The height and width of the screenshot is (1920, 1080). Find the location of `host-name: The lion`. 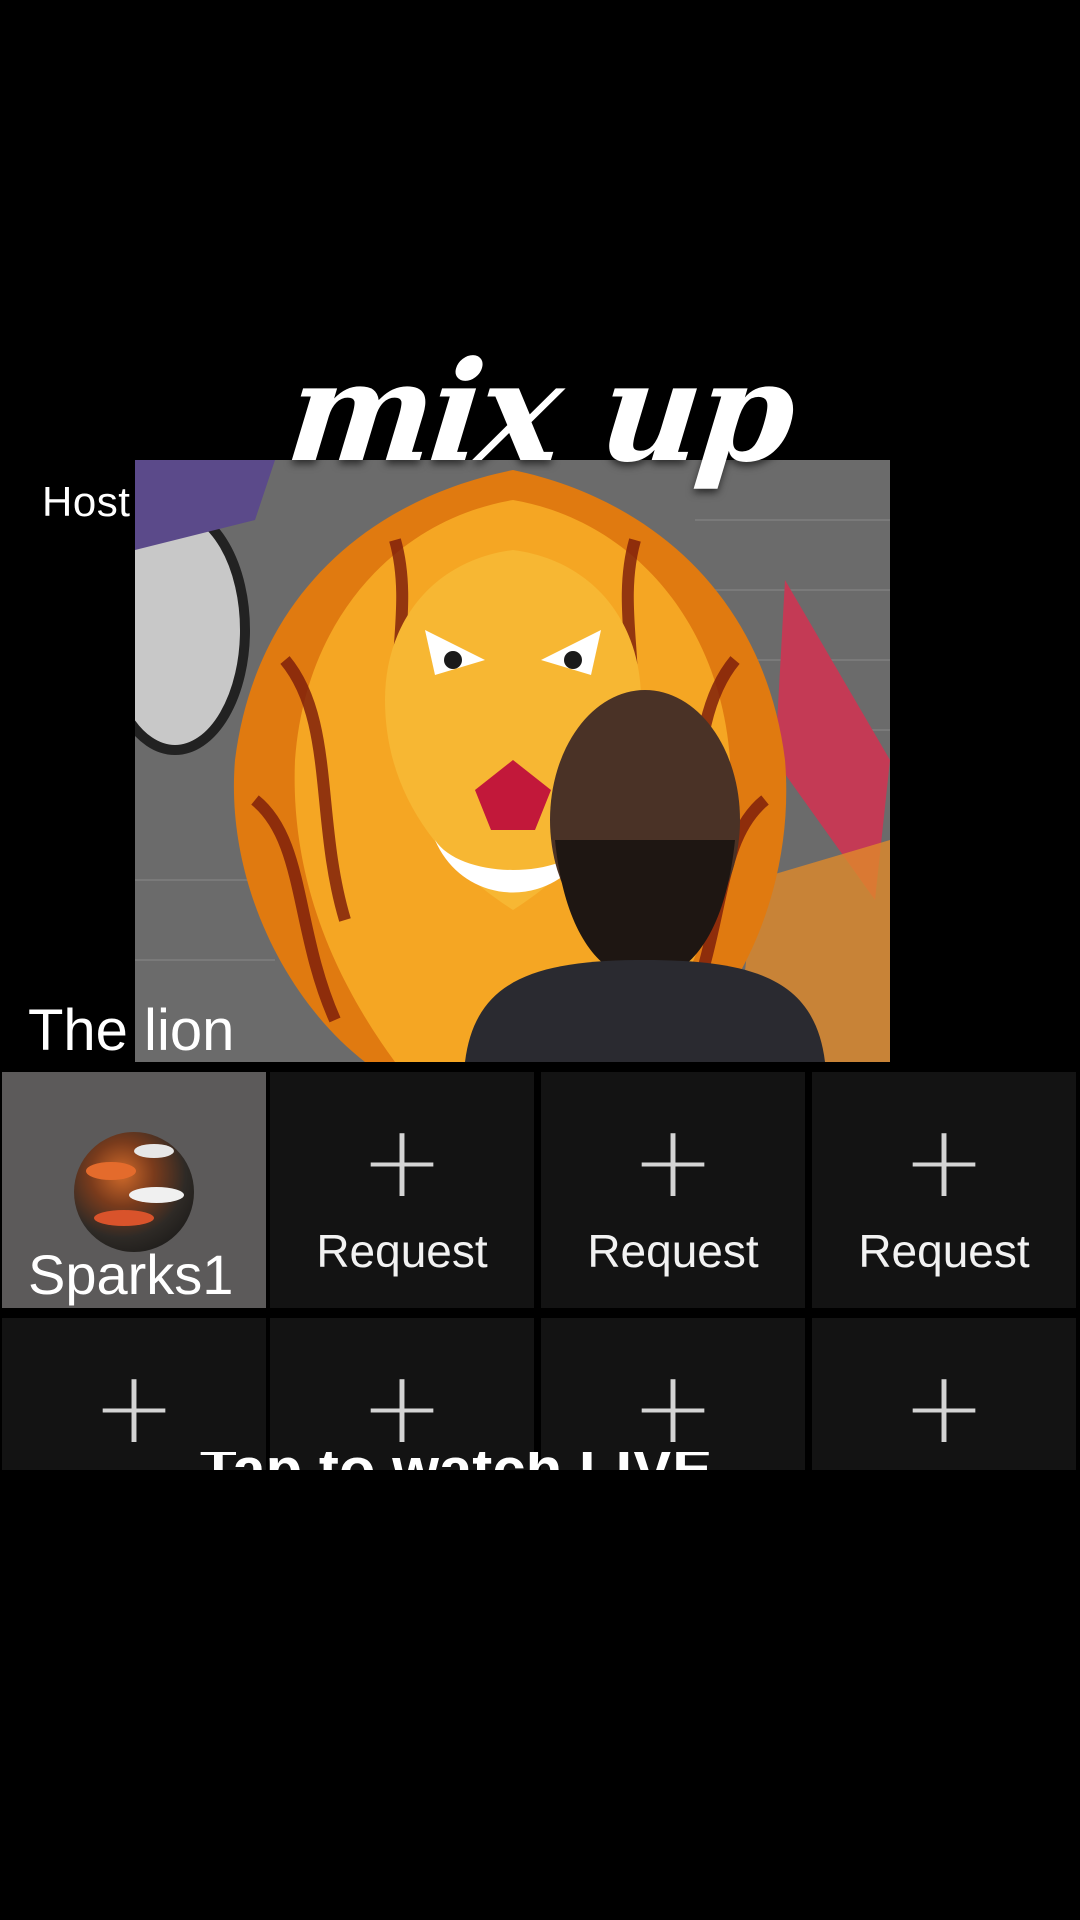

host-name: The lion is located at coordinates (131, 1030).